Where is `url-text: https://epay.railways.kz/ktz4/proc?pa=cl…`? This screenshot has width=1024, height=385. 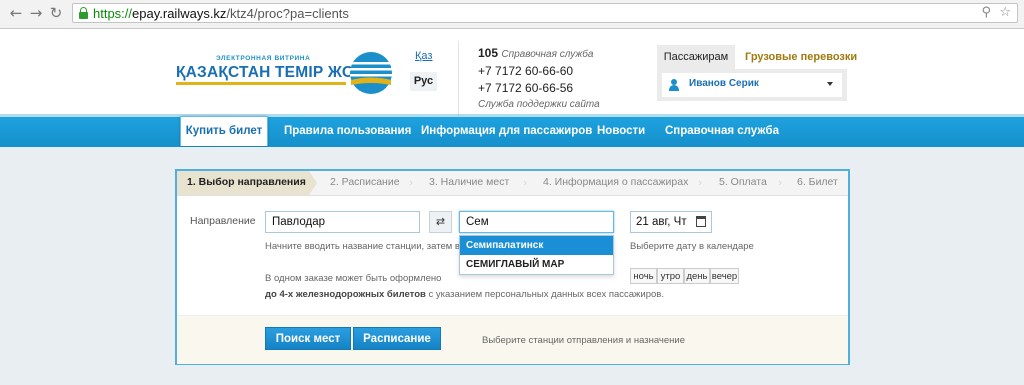
url-text: https://epay.railways.kz/ktz4/proc?pa=cl… is located at coordinates (221, 13).